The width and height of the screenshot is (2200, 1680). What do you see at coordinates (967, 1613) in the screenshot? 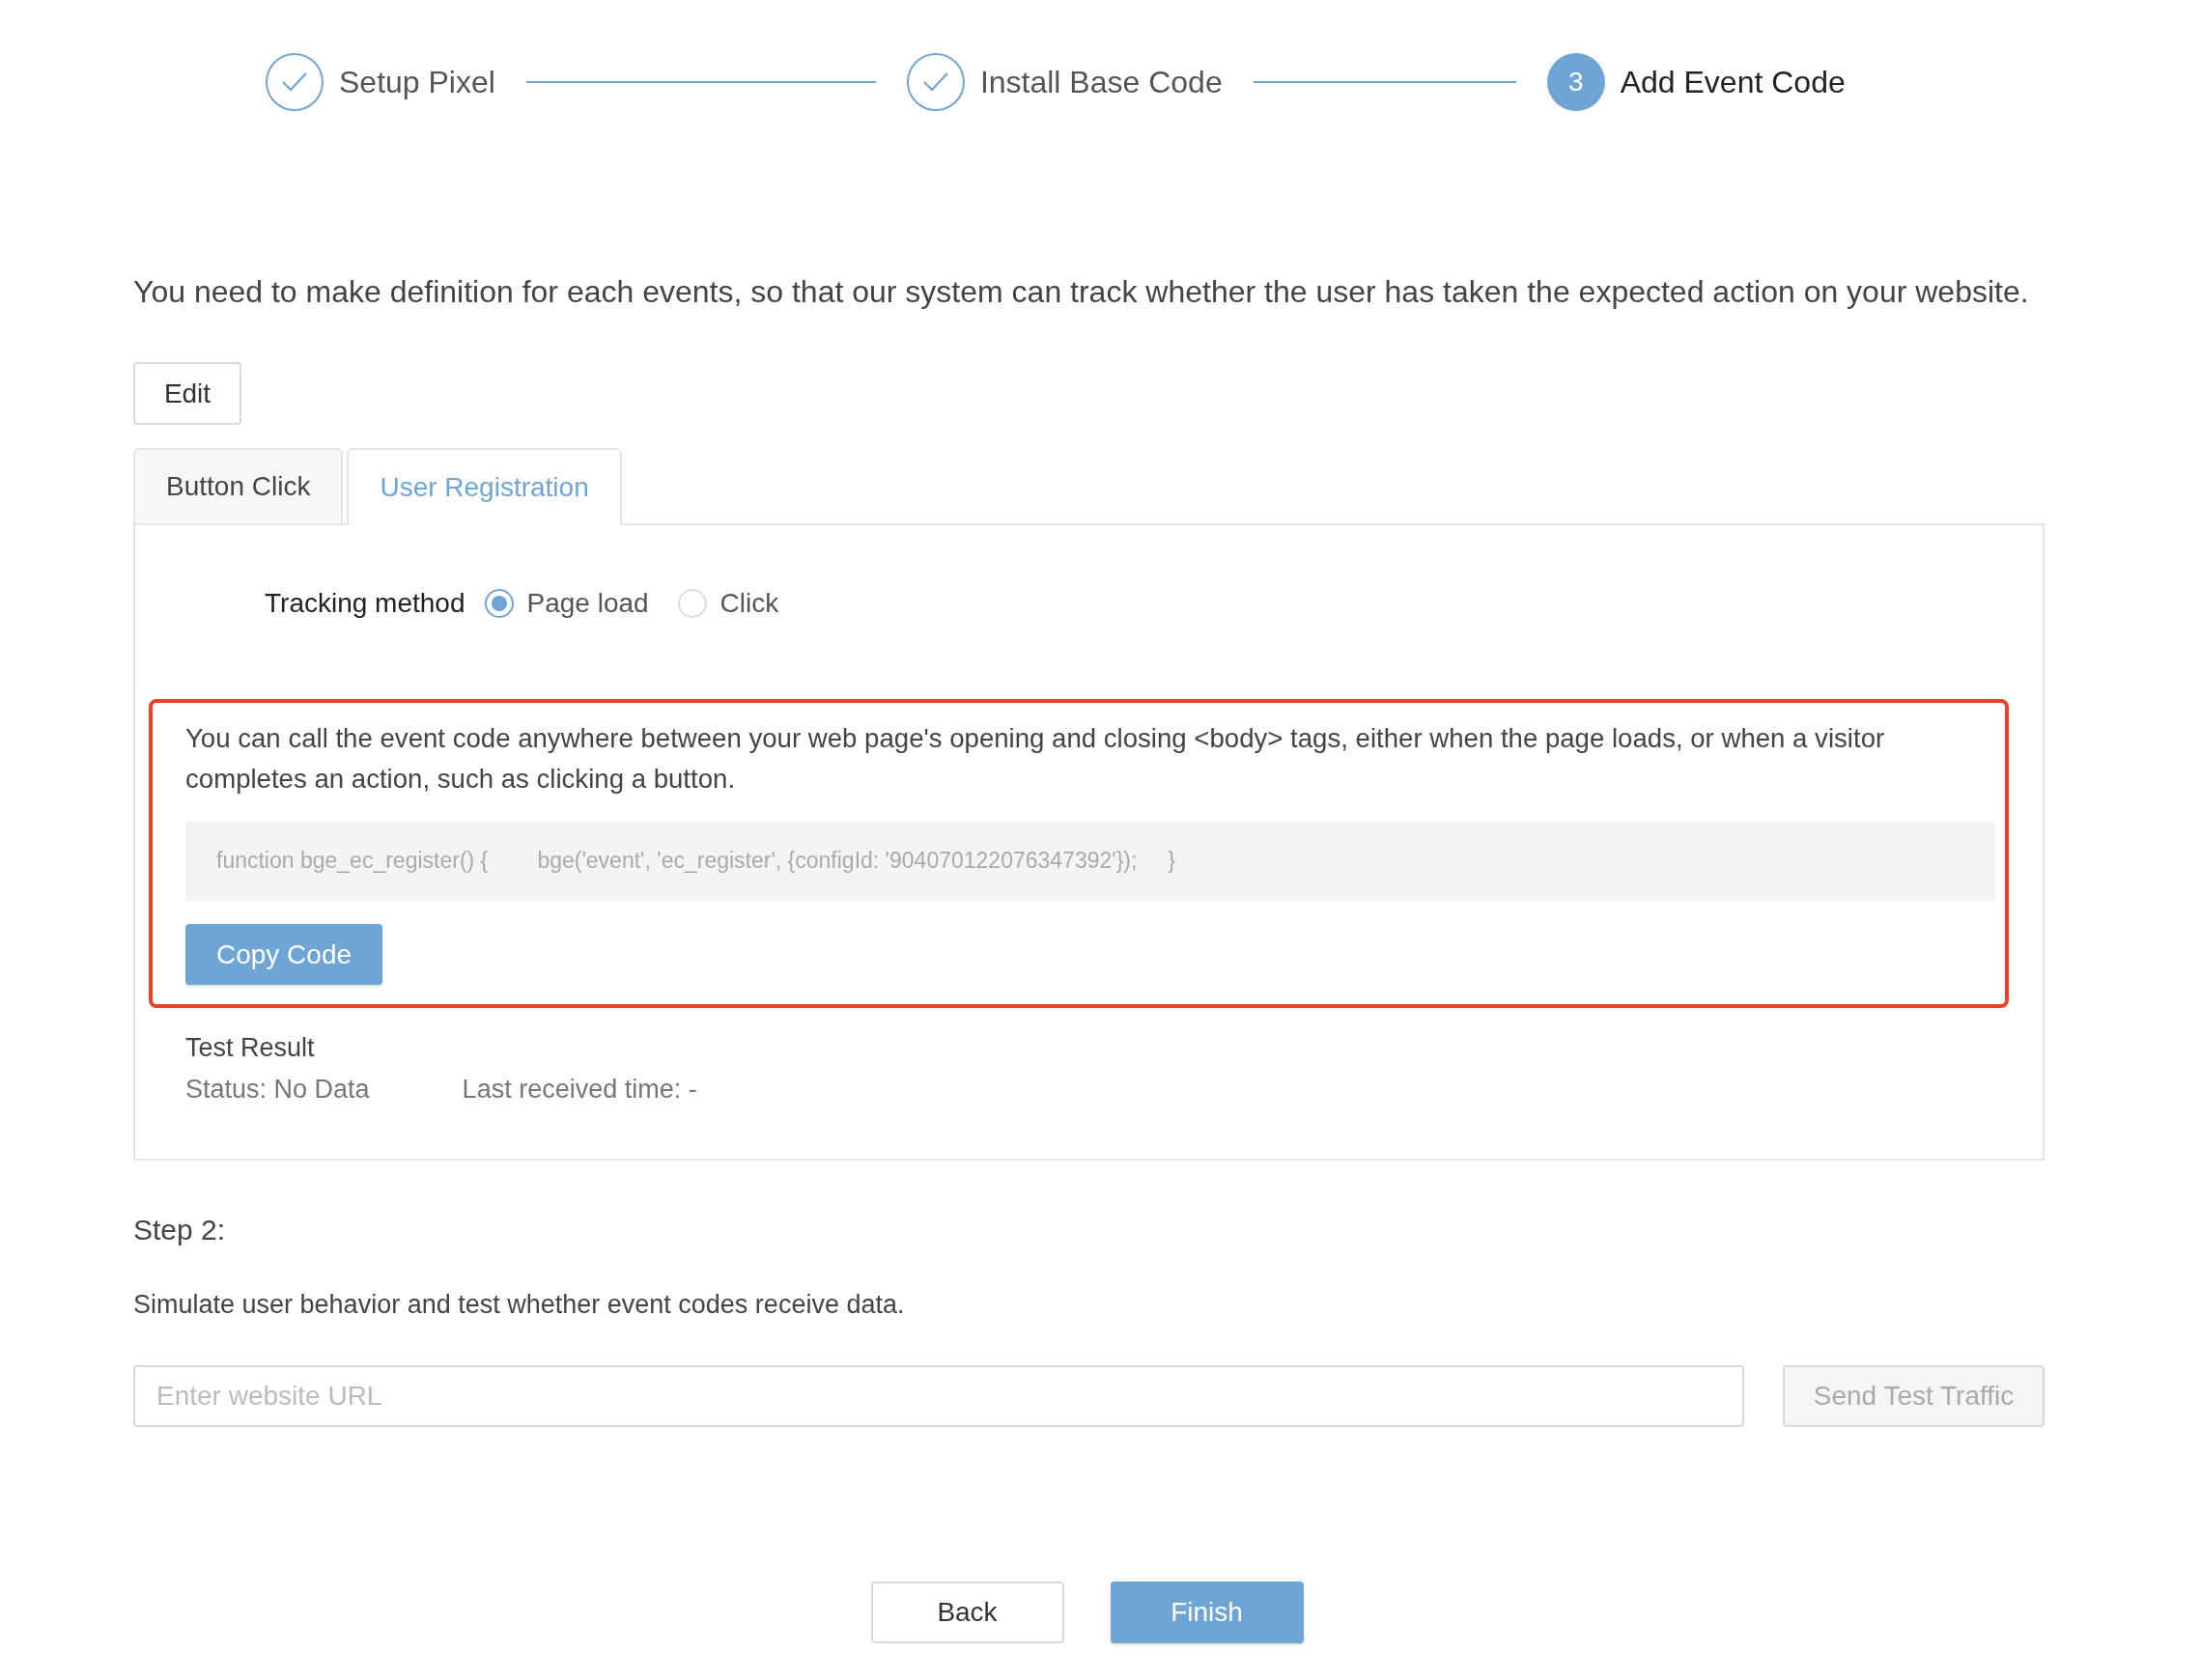
I see `back-button: Back` at bounding box center [967, 1613].